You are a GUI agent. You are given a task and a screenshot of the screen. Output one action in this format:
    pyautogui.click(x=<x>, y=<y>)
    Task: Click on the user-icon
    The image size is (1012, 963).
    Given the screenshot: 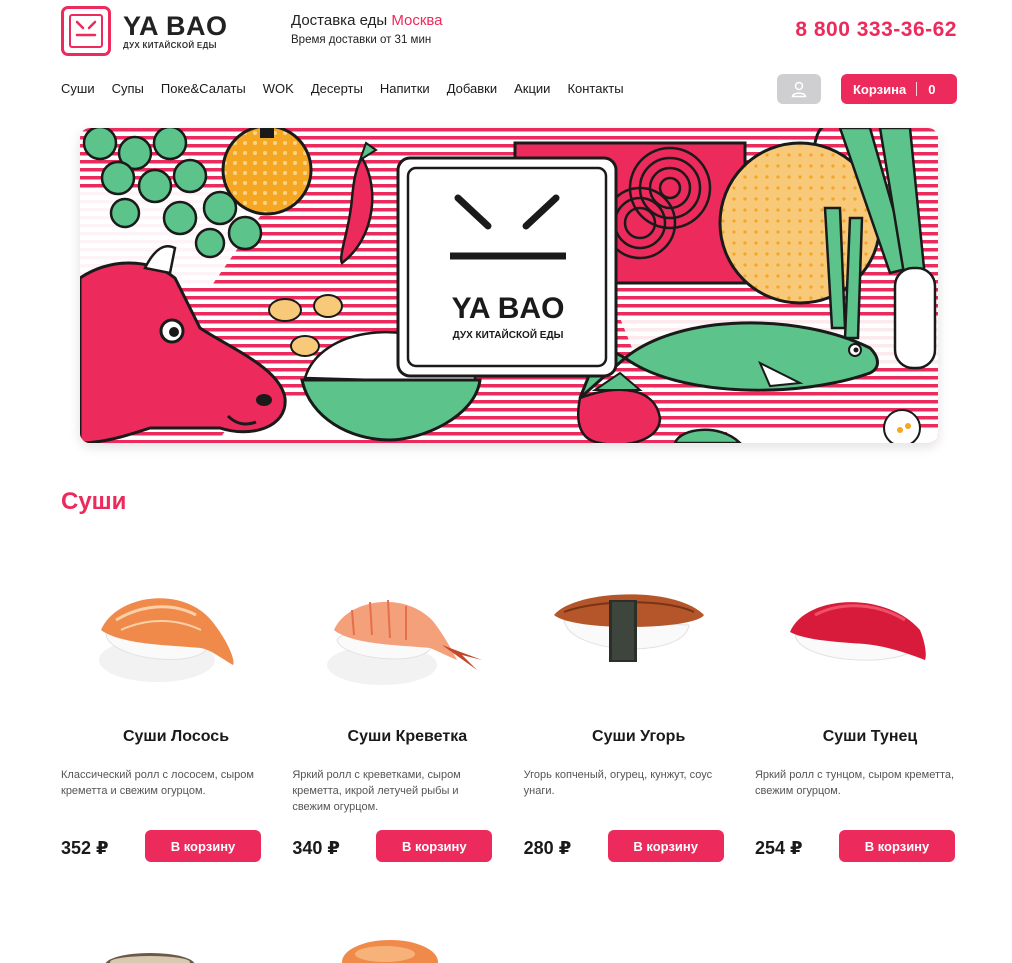 What is the action you would take?
    pyautogui.click(x=799, y=89)
    